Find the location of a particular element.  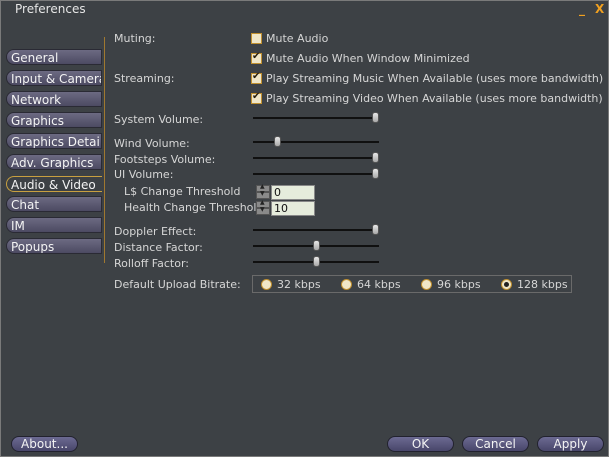

lindens-threshold-label: L$ Change Threshold is located at coordinates (182, 191).